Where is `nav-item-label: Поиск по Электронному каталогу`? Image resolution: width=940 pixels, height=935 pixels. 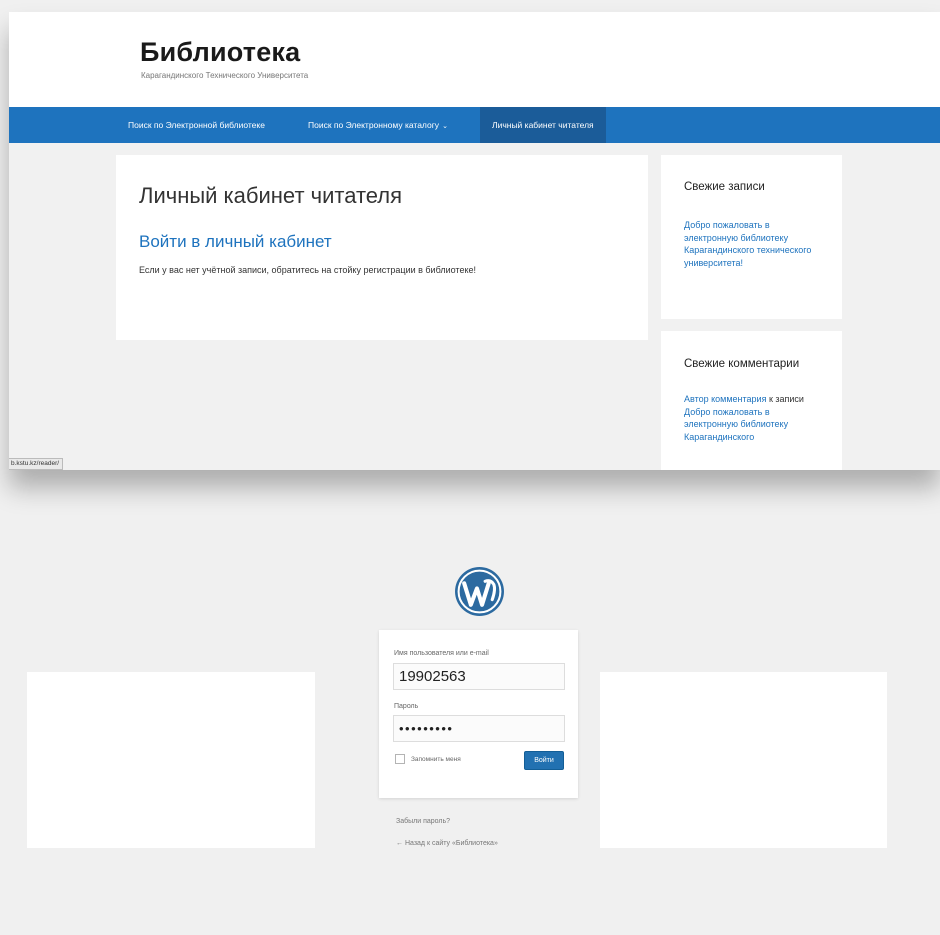
nav-item-label: Поиск по Электронному каталогу is located at coordinates (374, 125).